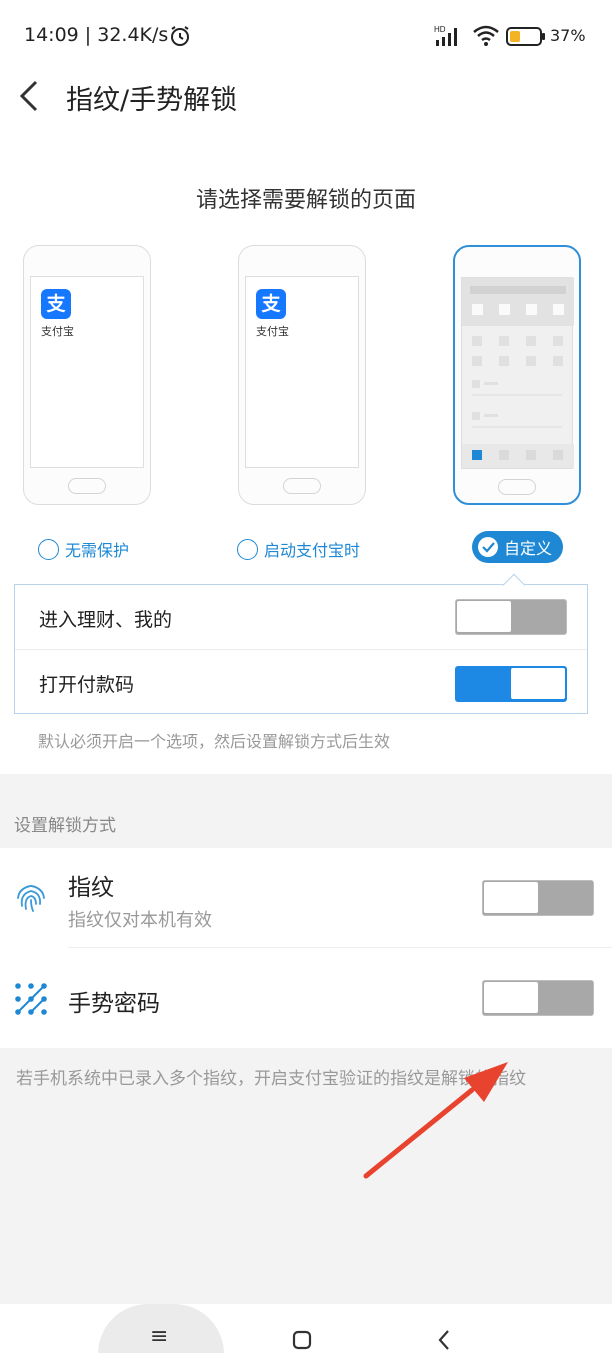  What do you see at coordinates (306, 100) in the screenshot?
I see `header: 指纹/手势解锁` at bounding box center [306, 100].